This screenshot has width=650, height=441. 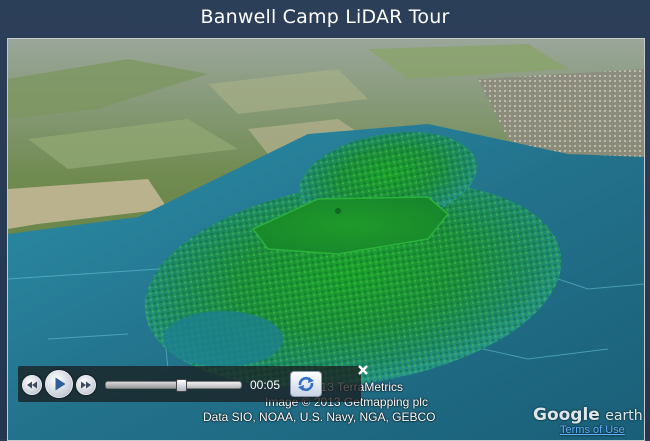 I want to click on close-player-button, so click(x=363, y=370).